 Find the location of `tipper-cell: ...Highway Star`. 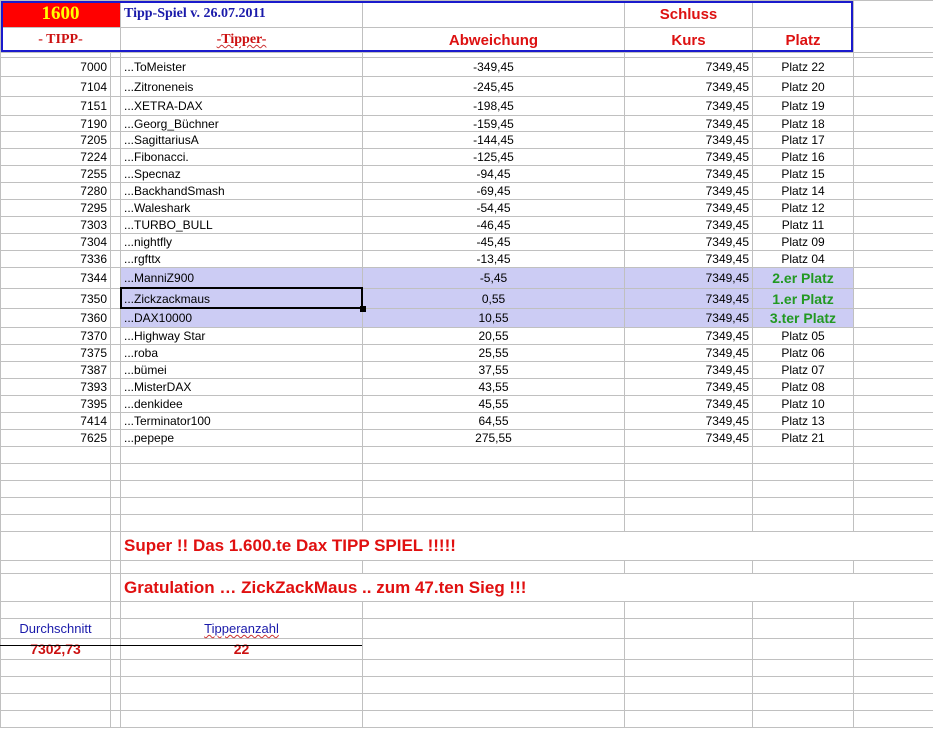

tipper-cell: ...Highway Star is located at coordinates (241, 336).